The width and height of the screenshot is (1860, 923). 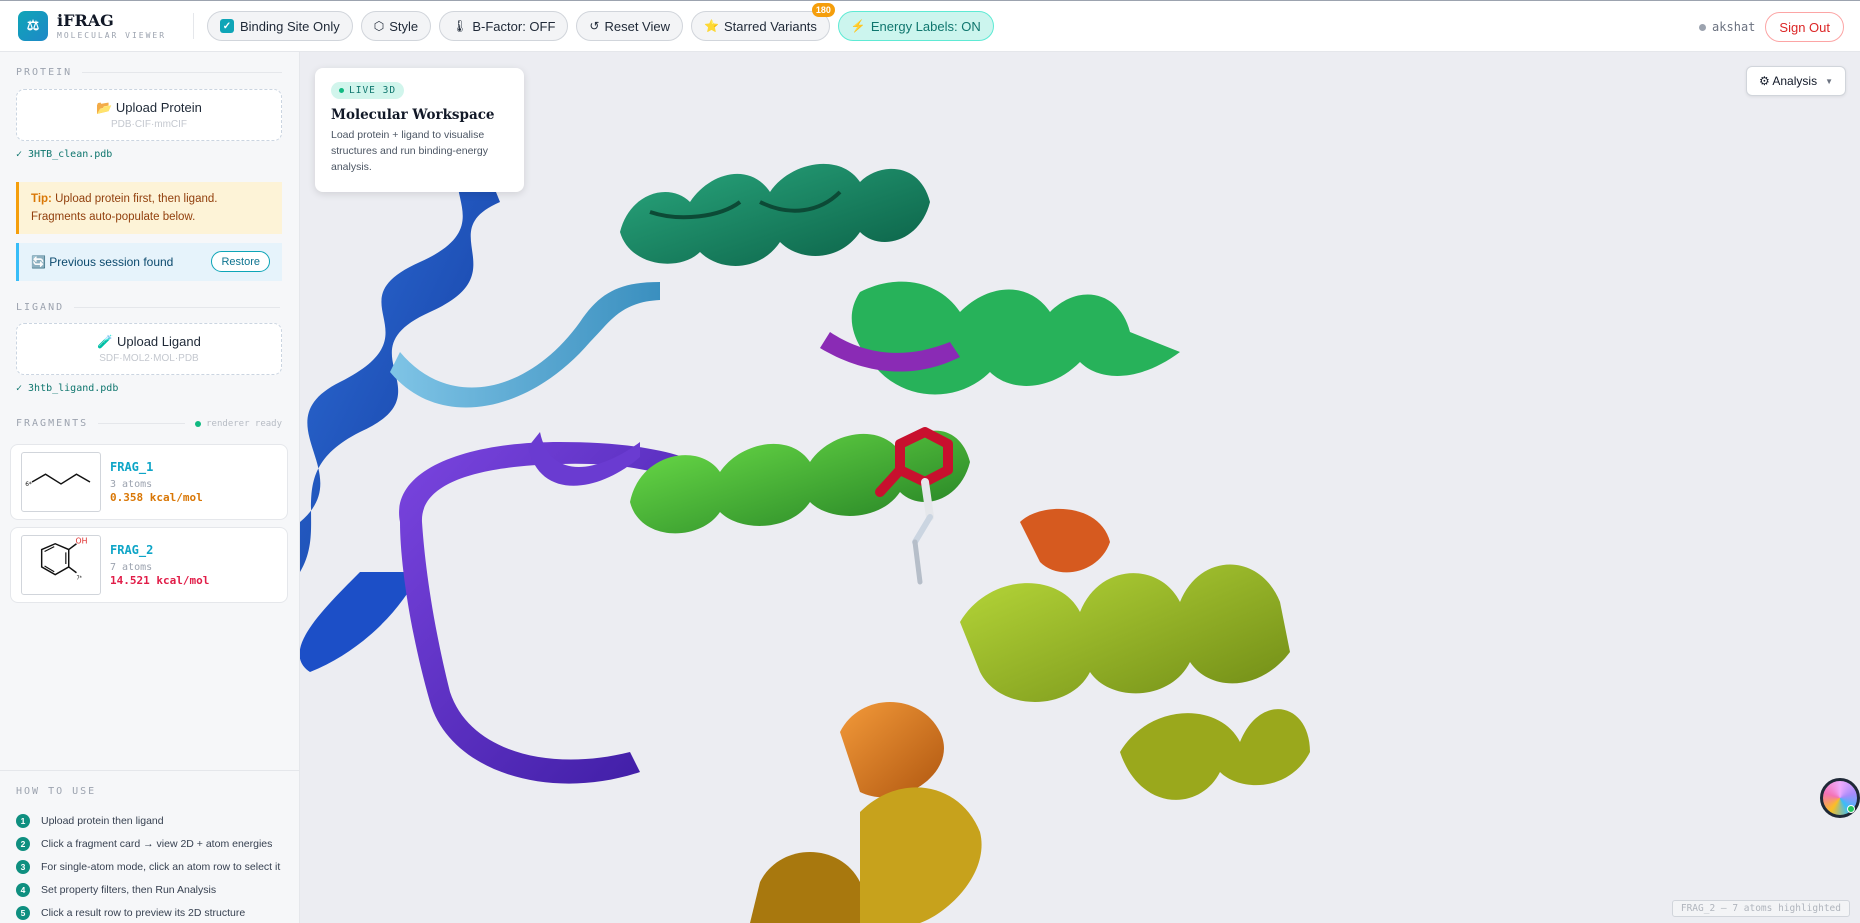 I want to click on starred-variants-button: ⭐ Starred Variants 180, so click(x=763, y=22).